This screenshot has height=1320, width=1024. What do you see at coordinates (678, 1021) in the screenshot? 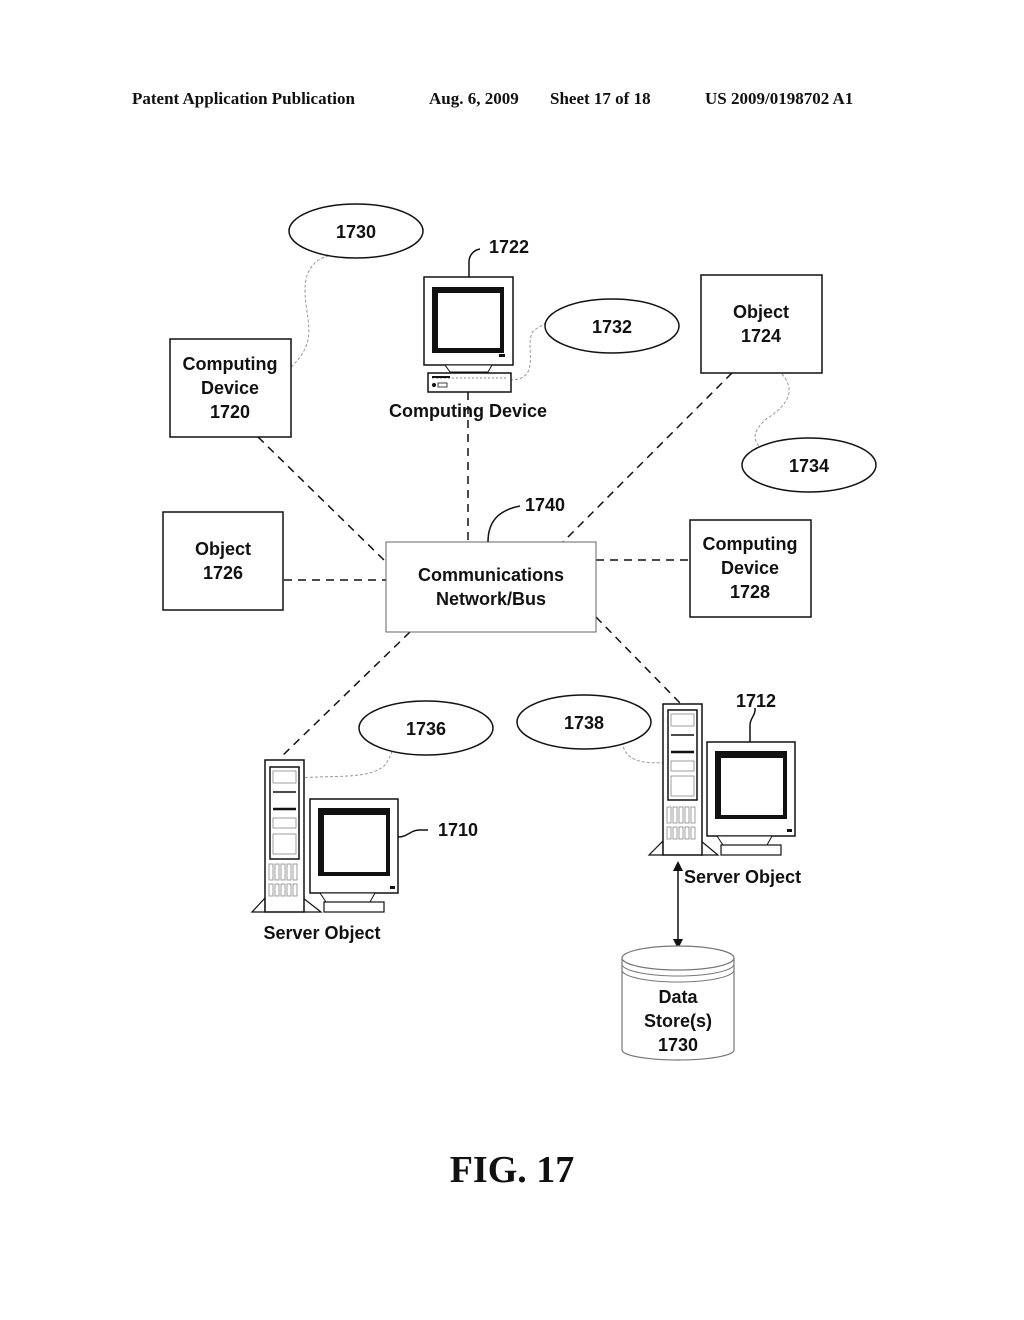
I see `datastore-line2: Store(s)` at bounding box center [678, 1021].